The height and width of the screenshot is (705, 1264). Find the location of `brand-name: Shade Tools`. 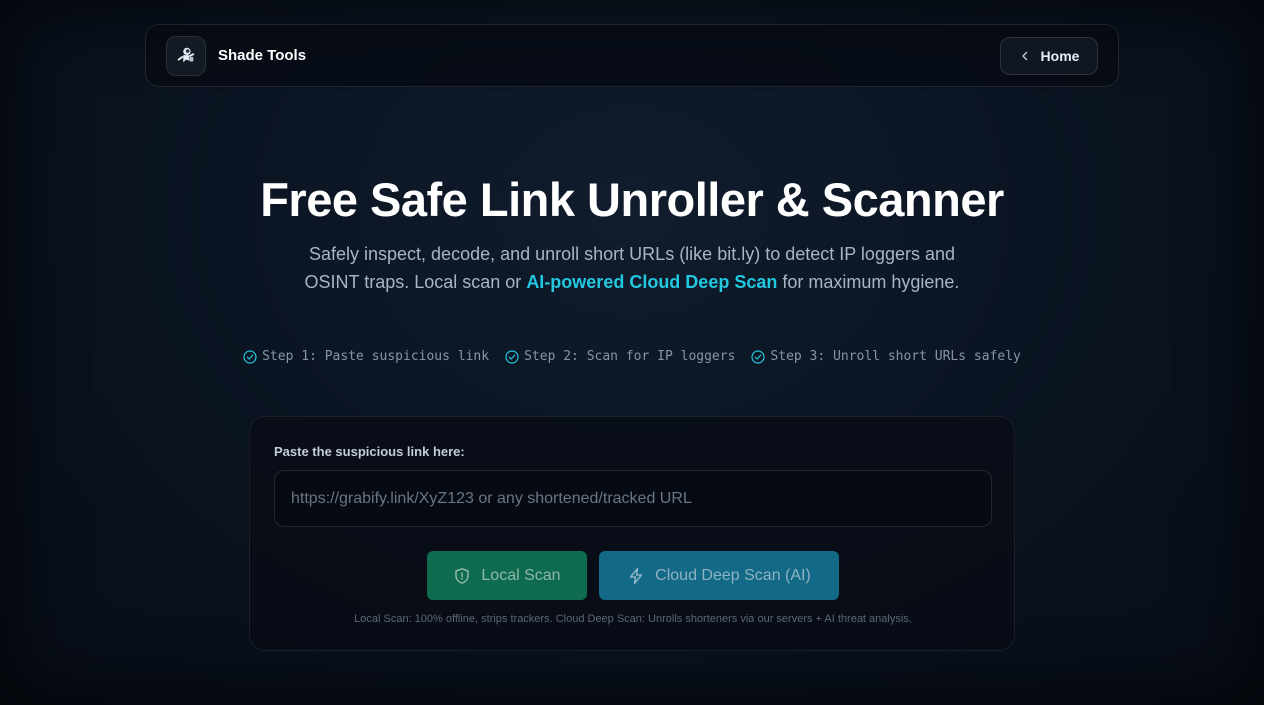

brand-name: Shade Tools is located at coordinates (262, 55).